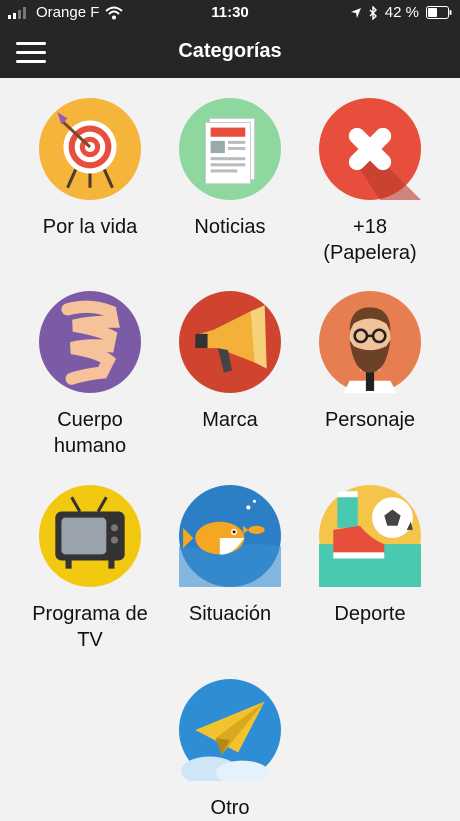 The width and height of the screenshot is (460, 821). I want to click on fish-icon, so click(230, 536).